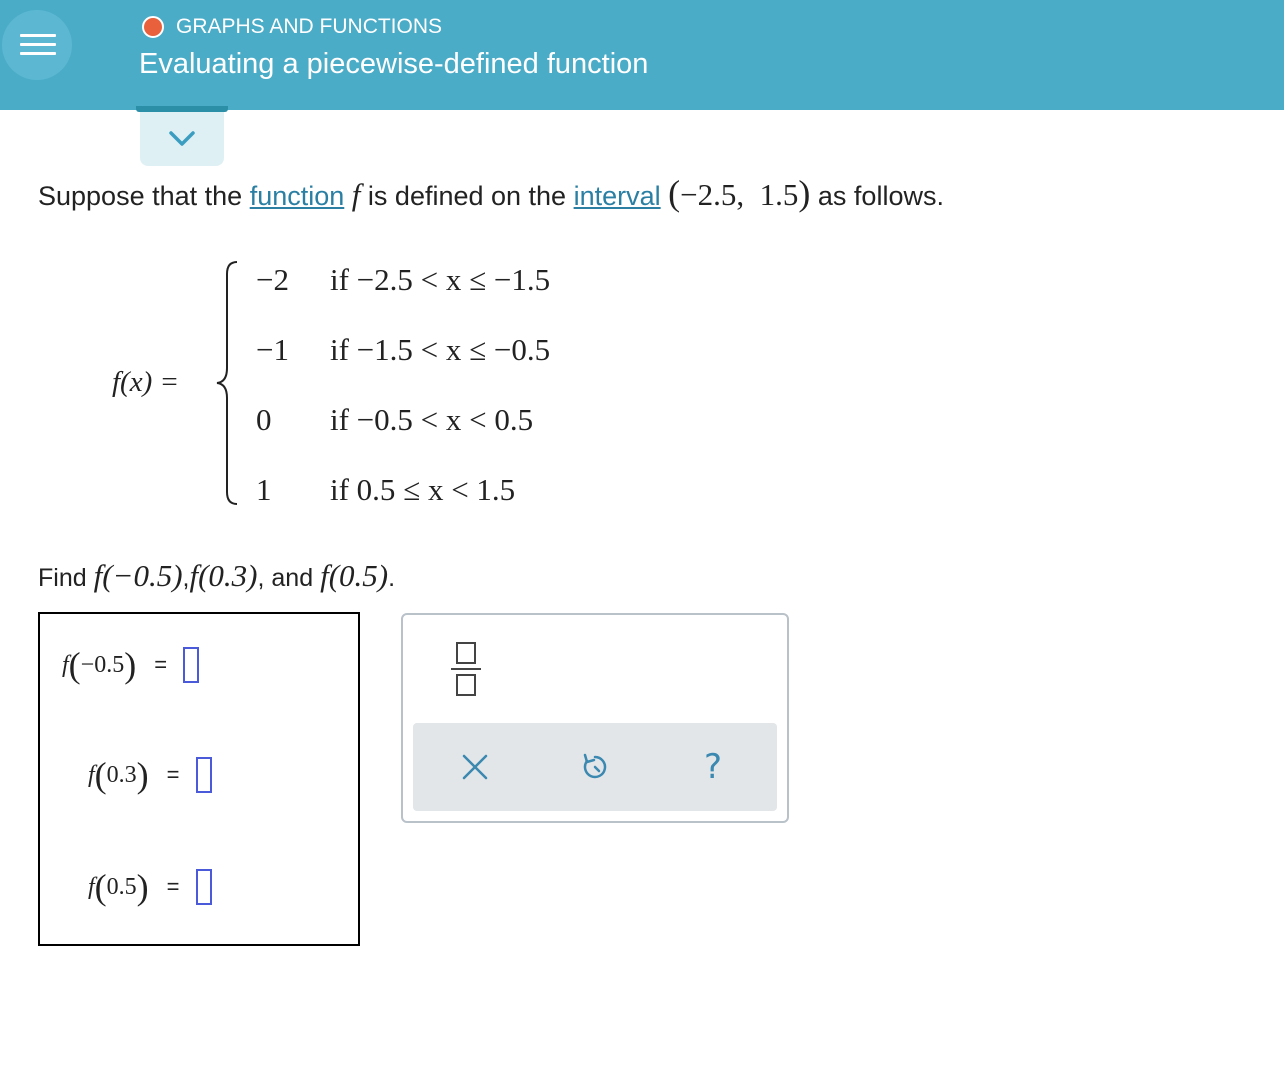 The width and height of the screenshot is (1284, 1072). Describe the element at coordinates (467, 196) in the screenshot. I see `prompt-mid: is defined on the` at that location.